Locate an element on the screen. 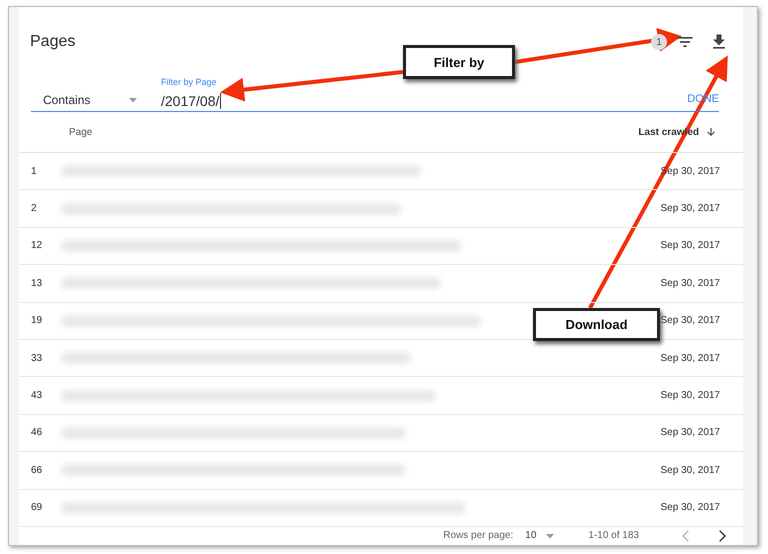 The width and height of the screenshot is (768, 554). table-cell-text: 66 is located at coordinates (37, 470).